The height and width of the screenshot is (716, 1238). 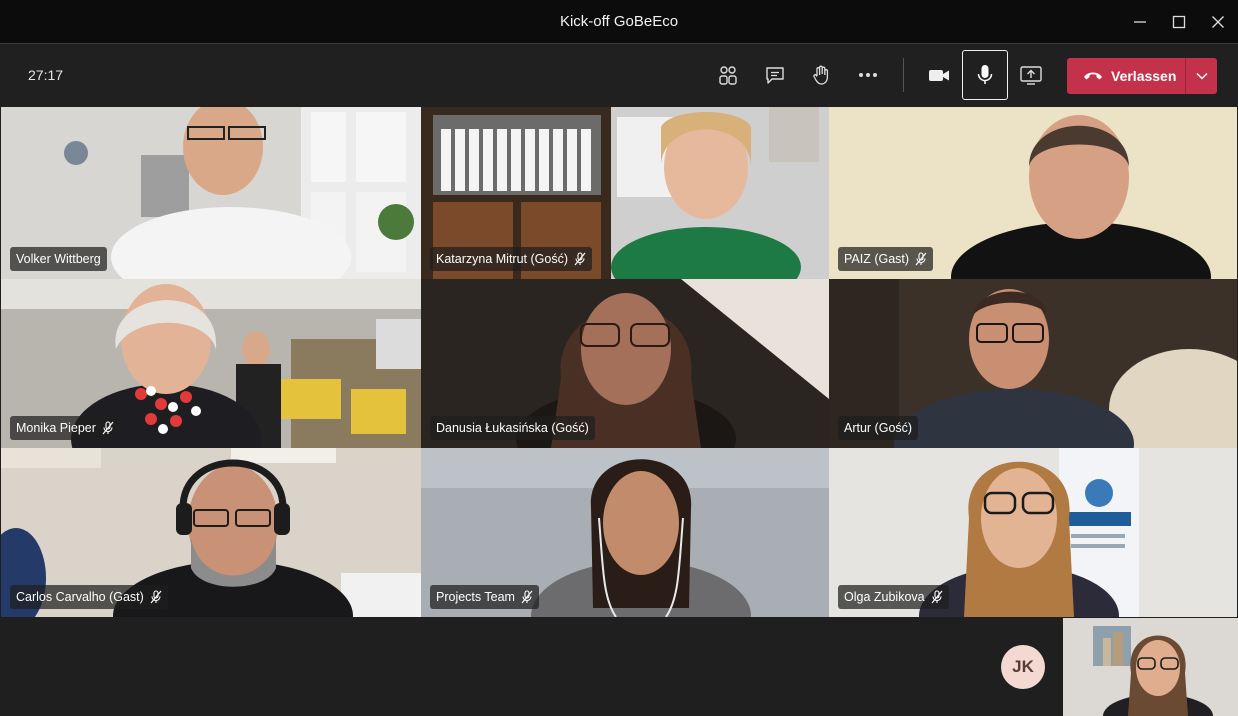 I want to click on raise-hand-icon, so click(x=821, y=75).